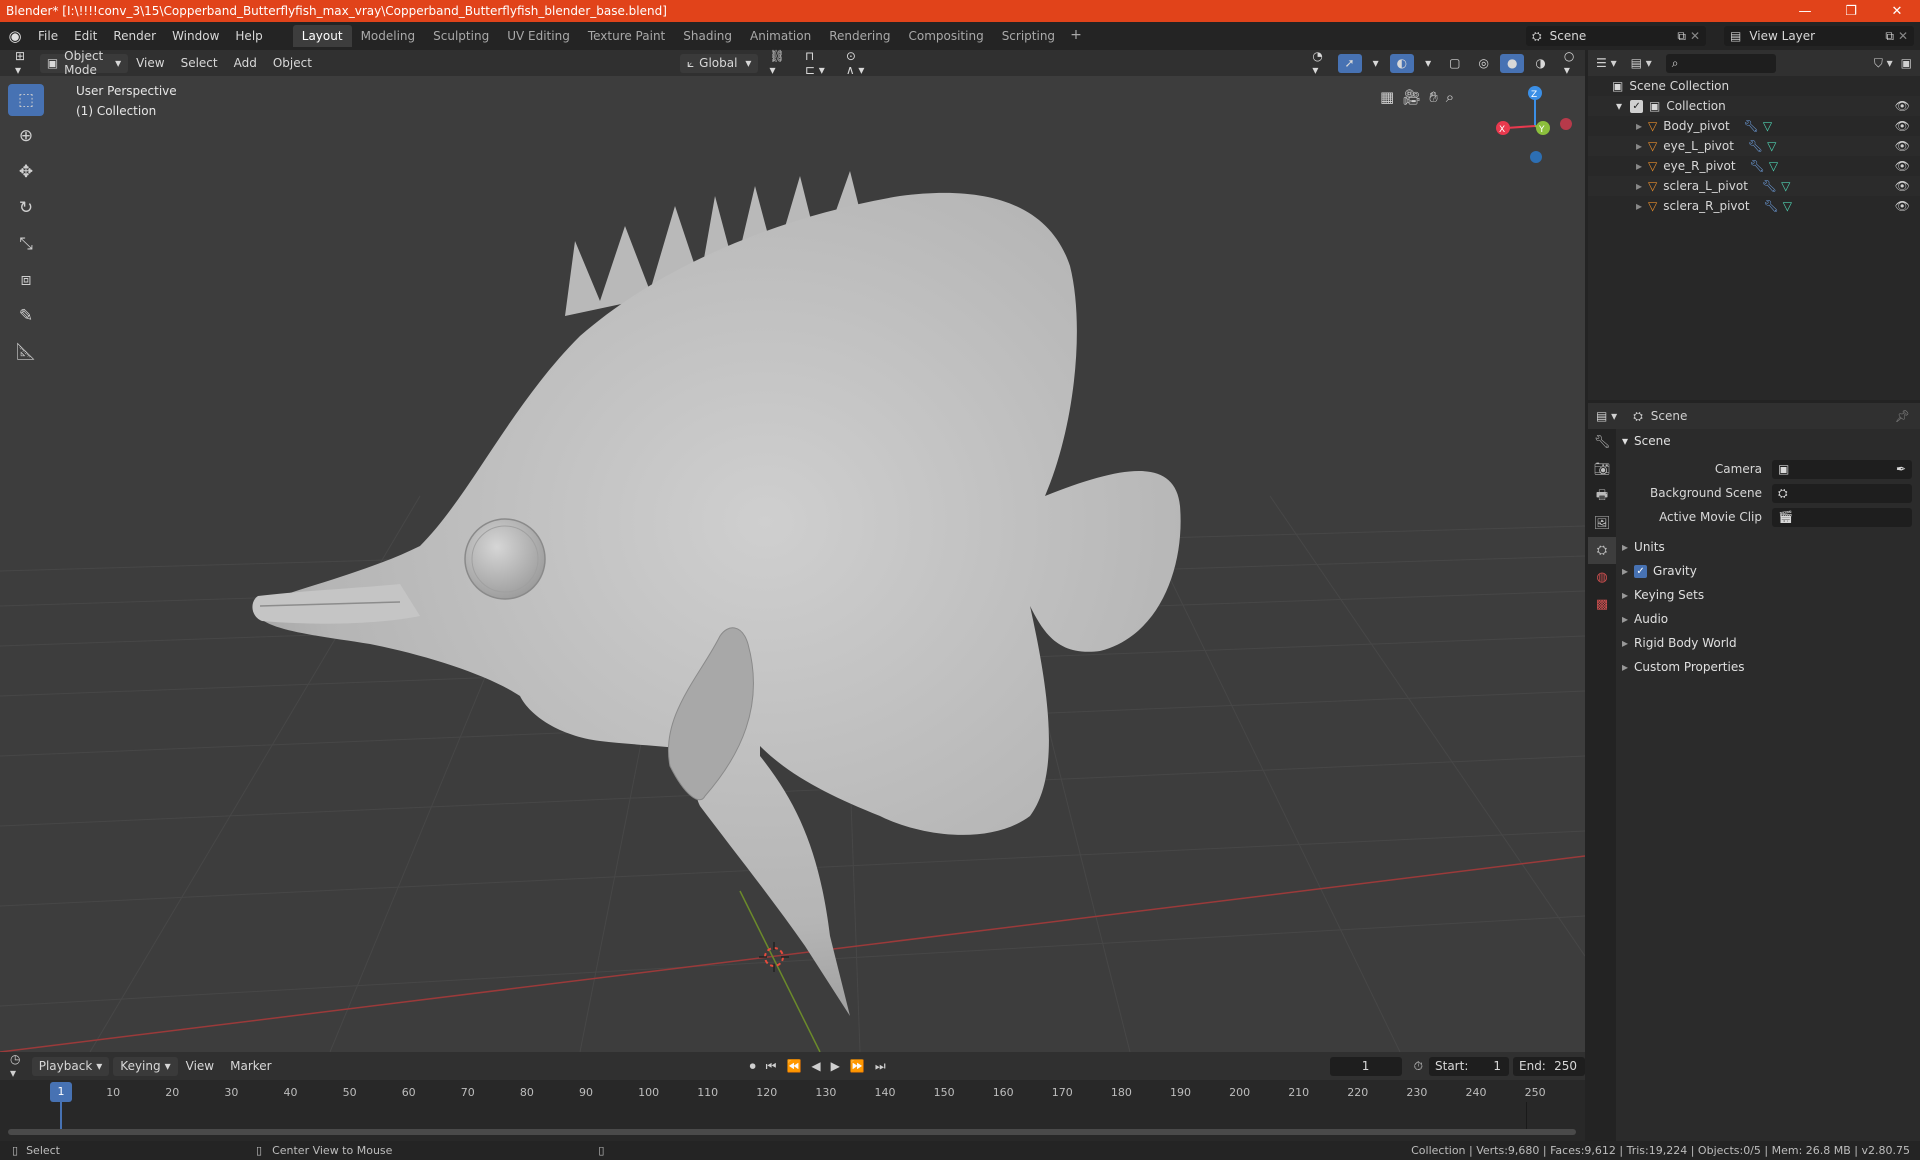 This screenshot has height=1160, width=1920. Describe the element at coordinates (26, 280) in the screenshot. I see `transform-tool-icon: ⧈` at that location.